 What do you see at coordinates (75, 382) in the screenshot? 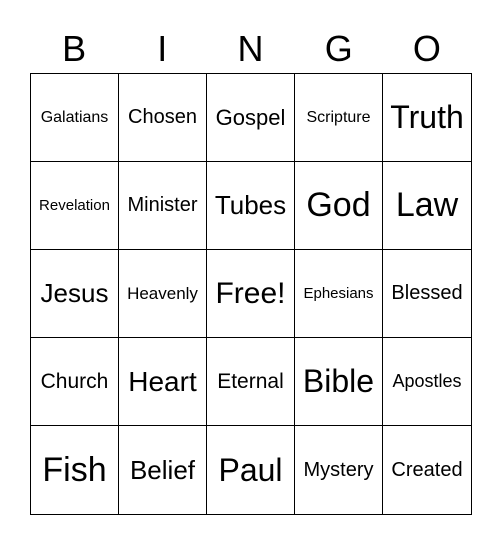
I see `bingo-cell: Church` at bounding box center [75, 382].